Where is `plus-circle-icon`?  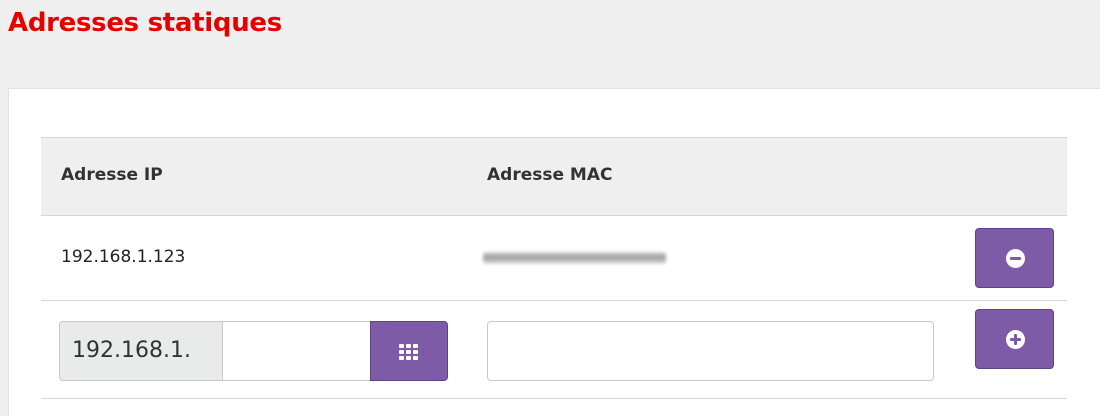
plus-circle-icon is located at coordinates (1015, 339).